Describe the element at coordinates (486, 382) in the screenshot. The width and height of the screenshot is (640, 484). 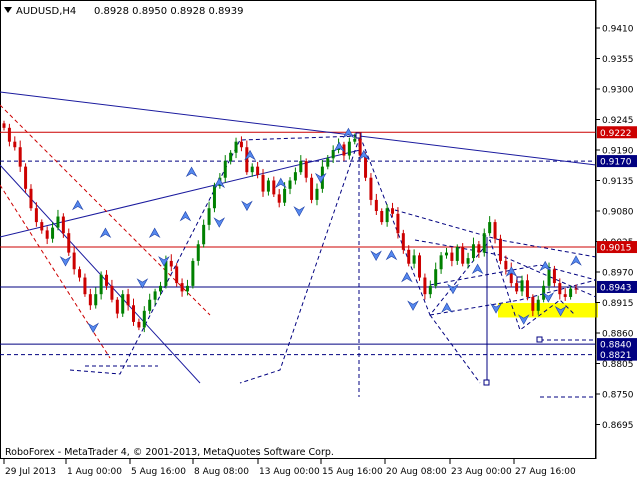
I see `wave-marker` at that location.